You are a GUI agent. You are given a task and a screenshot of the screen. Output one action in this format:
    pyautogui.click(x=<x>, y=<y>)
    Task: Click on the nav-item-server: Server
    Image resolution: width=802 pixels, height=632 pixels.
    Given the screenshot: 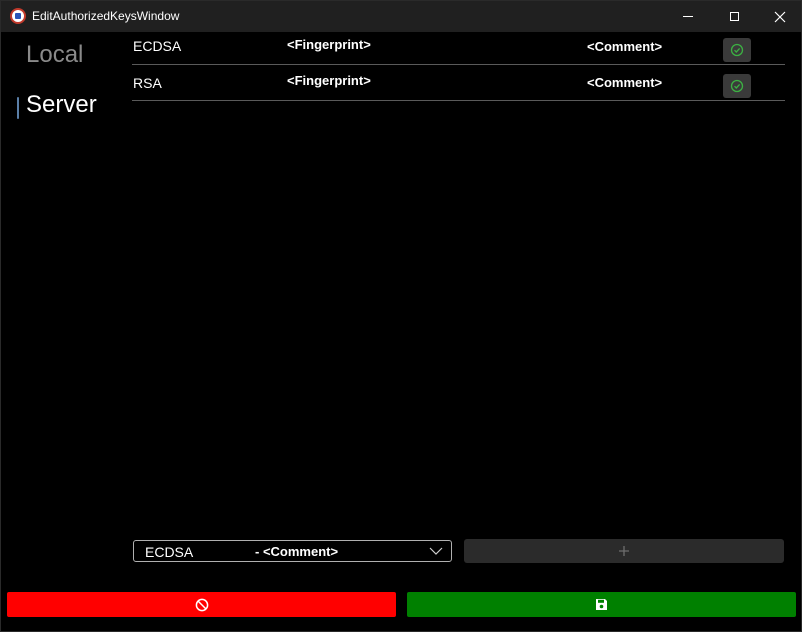 What is the action you would take?
    pyautogui.click(x=61, y=105)
    